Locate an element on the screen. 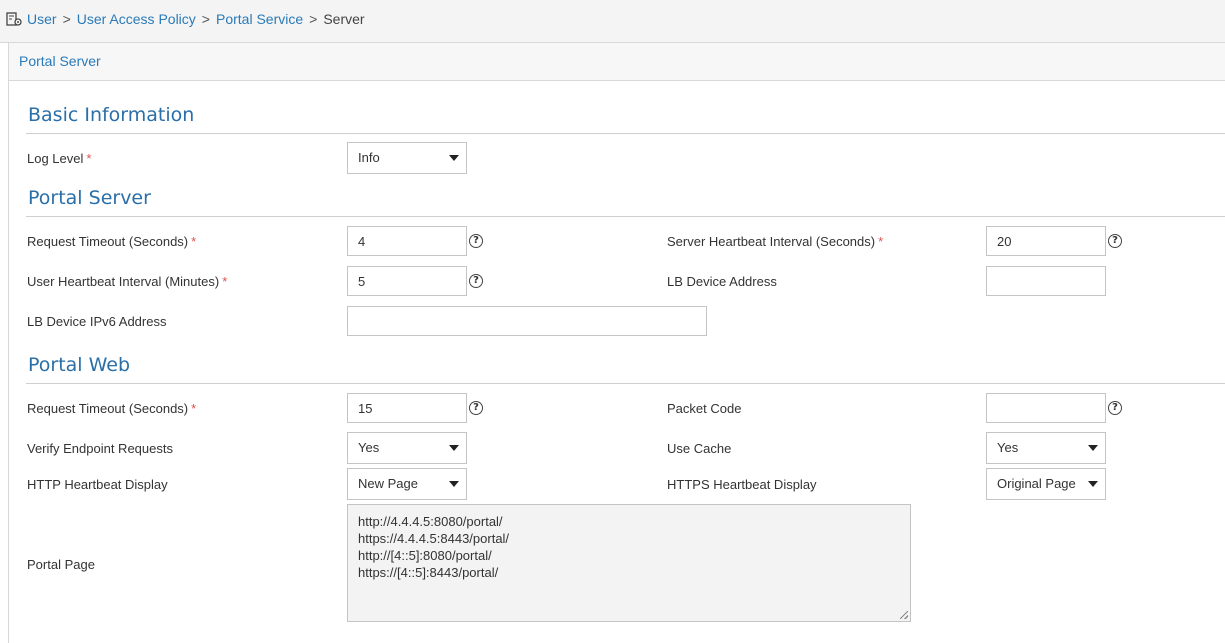 The image size is (1225, 643). log-level-label: Log Level * is located at coordinates (59, 158).